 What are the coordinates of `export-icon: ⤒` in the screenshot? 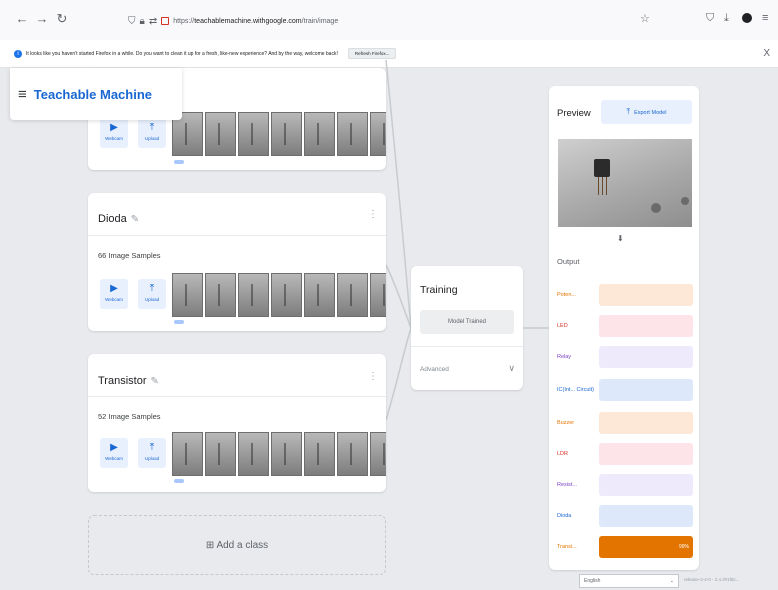 It's located at (628, 111).